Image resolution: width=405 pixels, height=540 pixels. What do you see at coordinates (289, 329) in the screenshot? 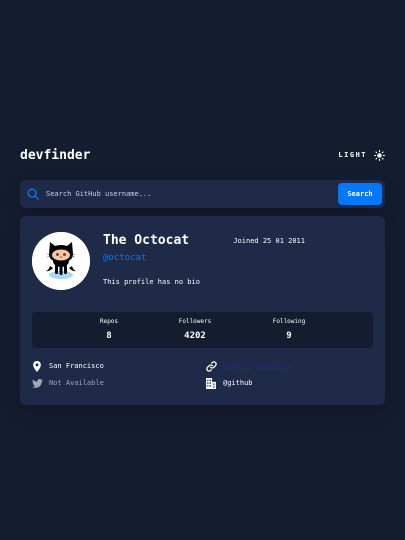
I see `stat-following: Following 9` at bounding box center [289, 329].